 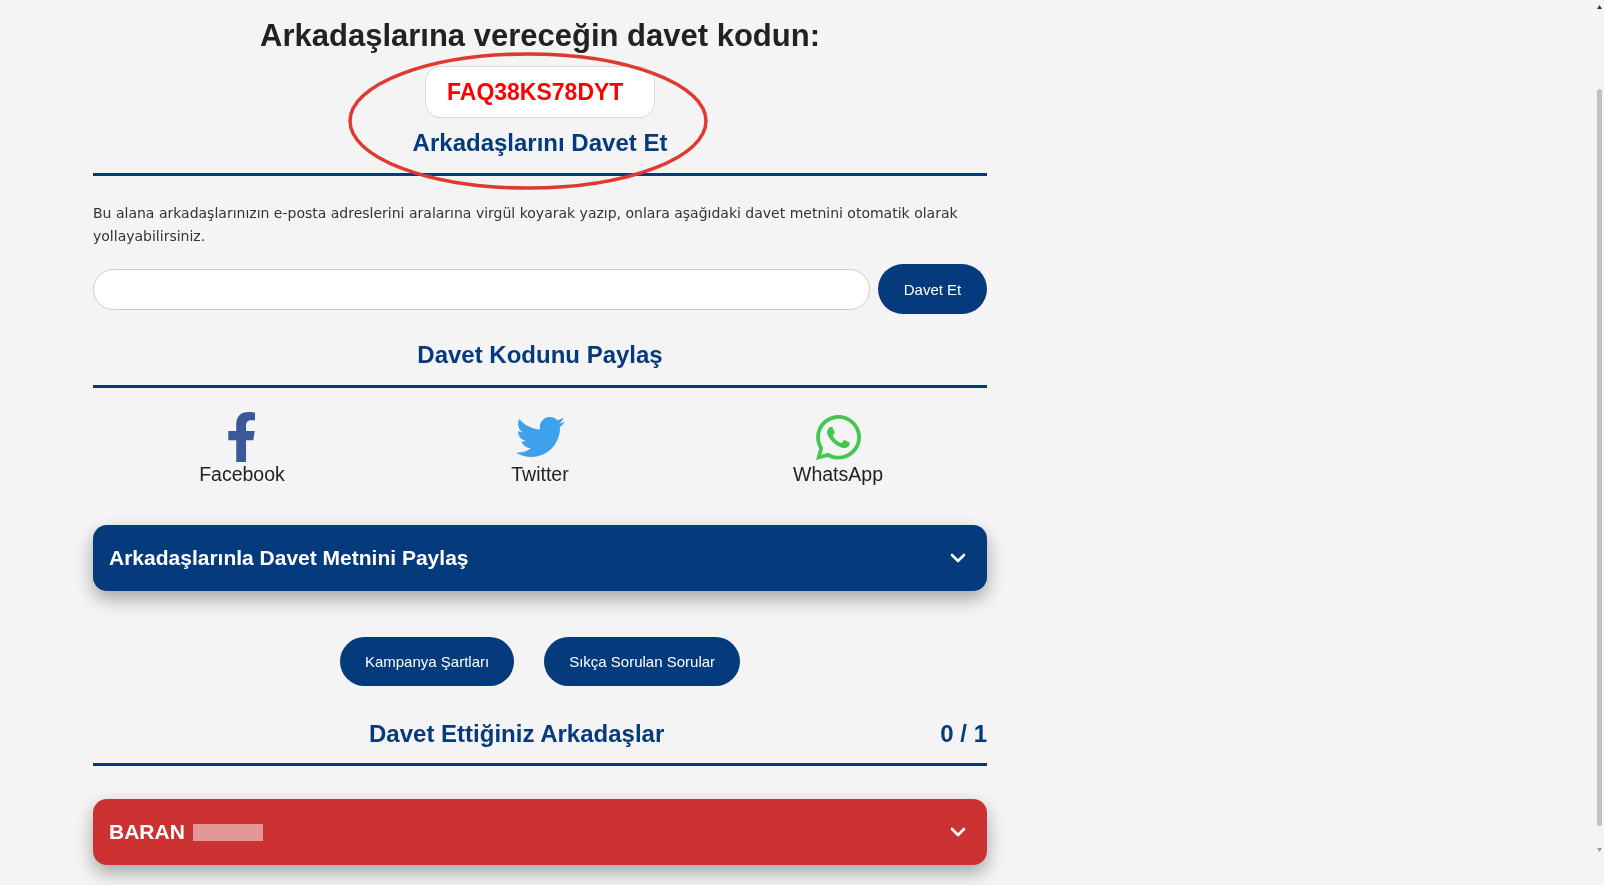 What do you see at coordinates (540, 437) in the screenshot?
I see `twitter-icon` at bounding box center [540, 437].